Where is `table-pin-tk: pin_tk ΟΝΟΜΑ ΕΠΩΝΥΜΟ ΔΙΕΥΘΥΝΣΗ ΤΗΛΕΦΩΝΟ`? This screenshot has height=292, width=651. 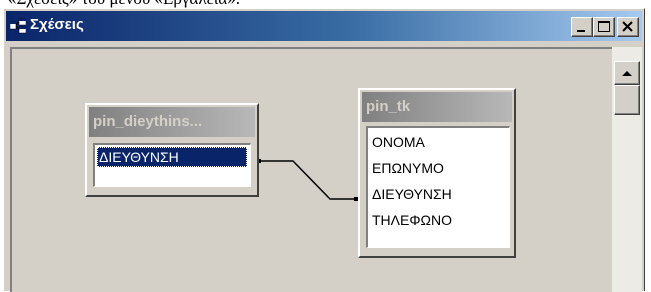
table-pin-tk: pin_tk ΟΝΟΜΑ ΕΠΩΝΥΜΟ ΔΙΕΥΘΥΝΣΗ ΤΗΛΕΦΩΝΟ is located at coordinates (437, 173).